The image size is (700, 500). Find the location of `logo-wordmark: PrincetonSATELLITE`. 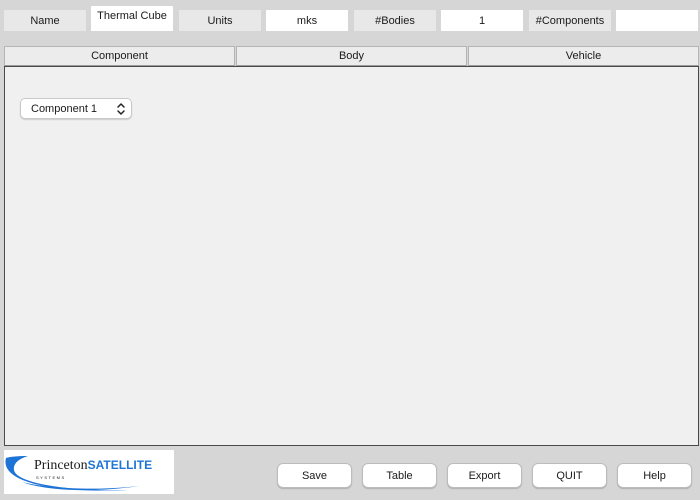

logo-wordmark: PrincetonSATELLITE is located at coordinates (93, 466).